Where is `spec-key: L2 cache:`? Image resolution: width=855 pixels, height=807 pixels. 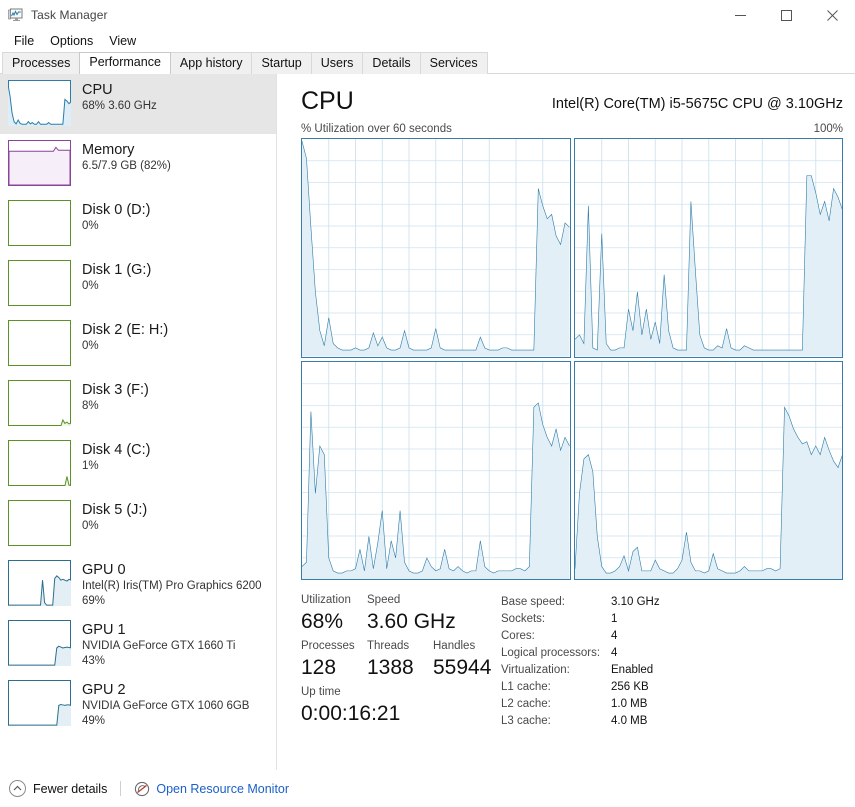 spec-key: L2 cache: is located at coordinates (526, 704).